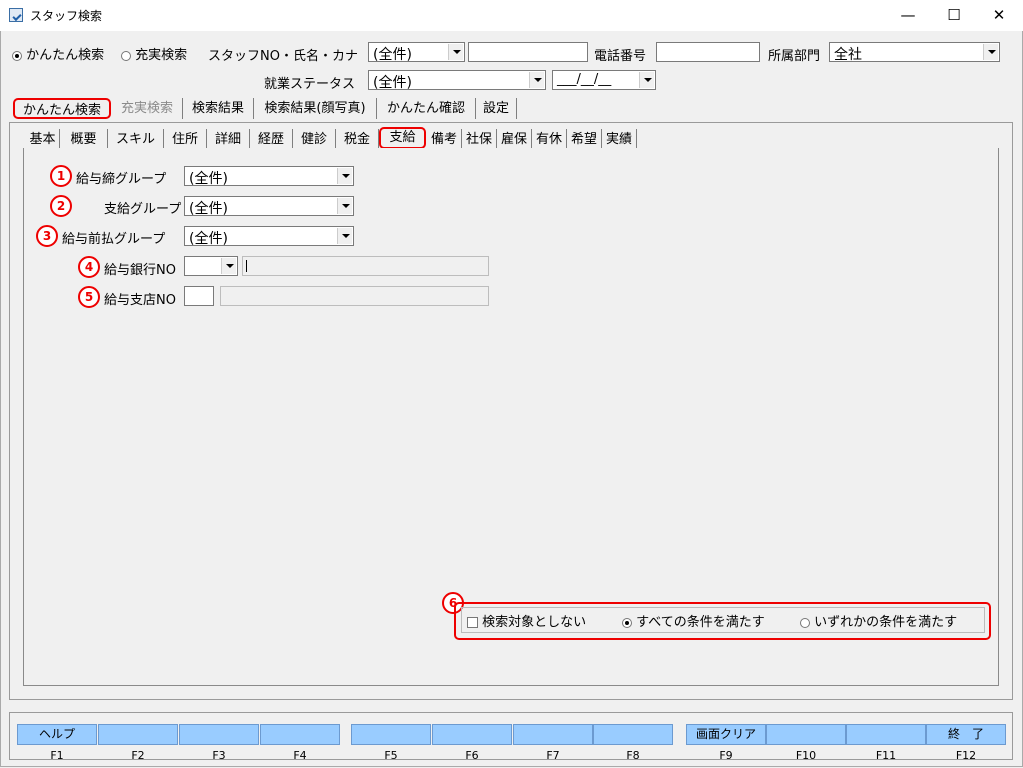  I want to click on dept-label: 所属部門, so click(794, 56).